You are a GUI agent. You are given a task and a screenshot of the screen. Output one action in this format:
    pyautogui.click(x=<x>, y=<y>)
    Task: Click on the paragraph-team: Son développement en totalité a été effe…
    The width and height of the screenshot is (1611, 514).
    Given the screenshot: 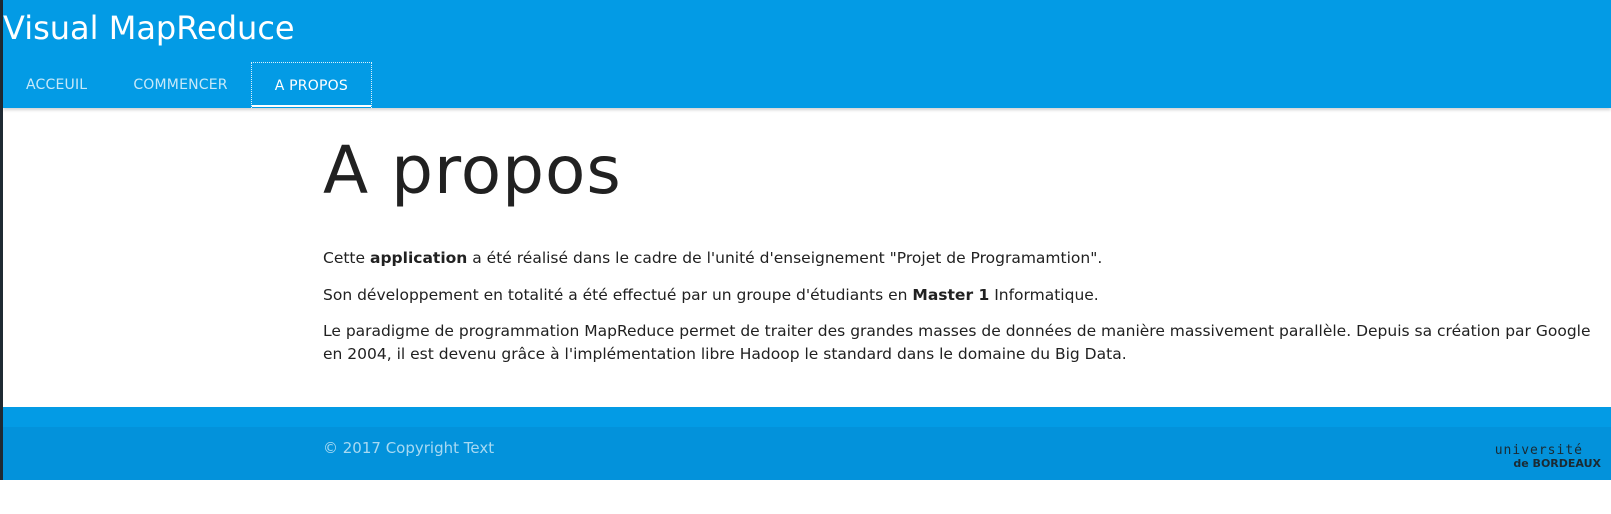 What is the action you would take?
    pyautogui.click(x=958, y=295)
    